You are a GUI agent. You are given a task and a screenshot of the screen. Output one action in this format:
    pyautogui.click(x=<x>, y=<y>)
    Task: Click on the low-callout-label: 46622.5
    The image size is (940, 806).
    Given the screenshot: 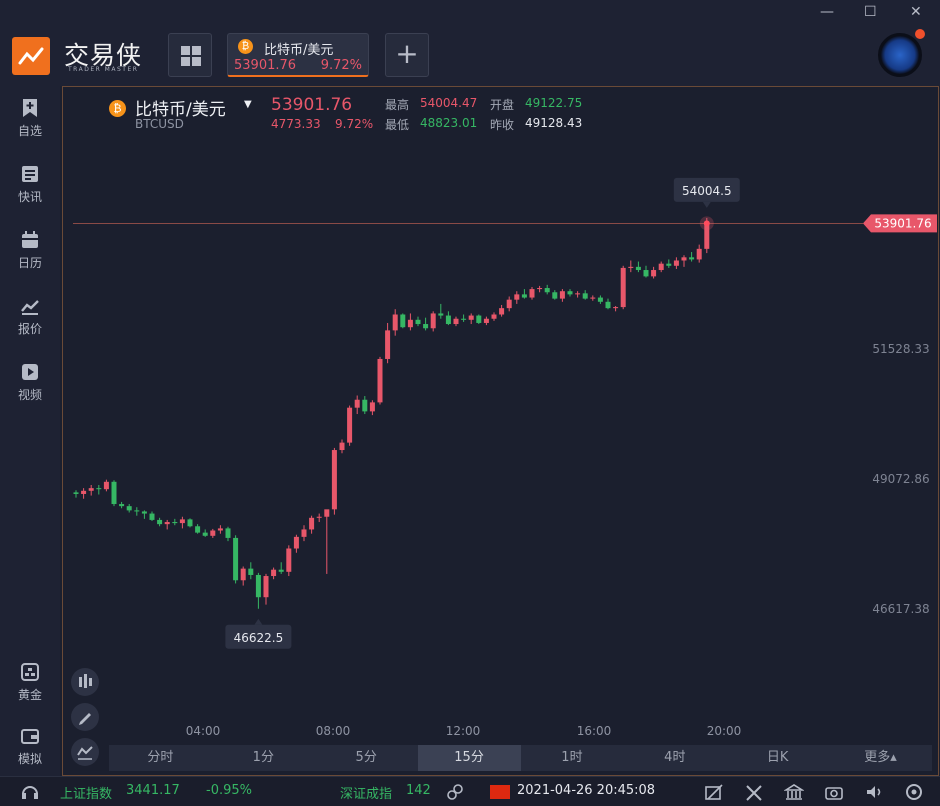 What is the action you would take?
    pyautogui.click(x=259, y=638)
    